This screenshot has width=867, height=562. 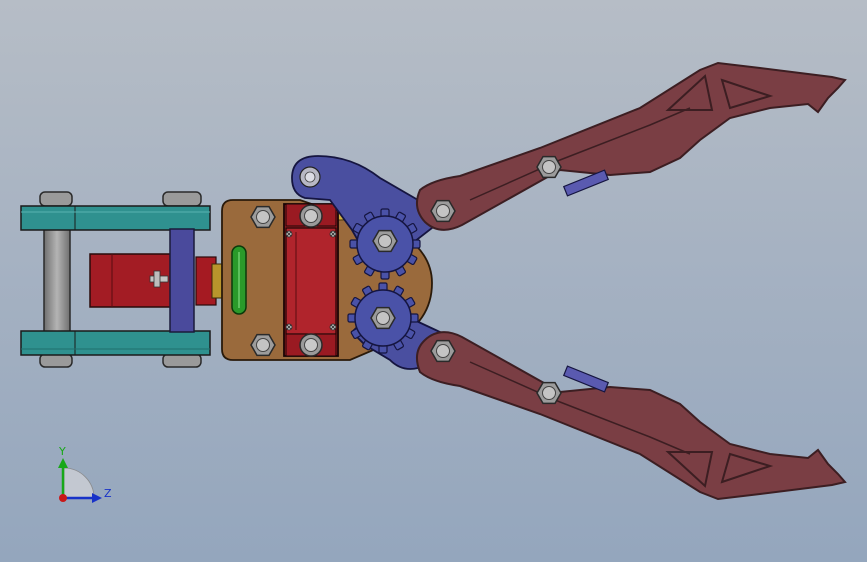 I want to click on upper-rail, so click(x=115, y=218).